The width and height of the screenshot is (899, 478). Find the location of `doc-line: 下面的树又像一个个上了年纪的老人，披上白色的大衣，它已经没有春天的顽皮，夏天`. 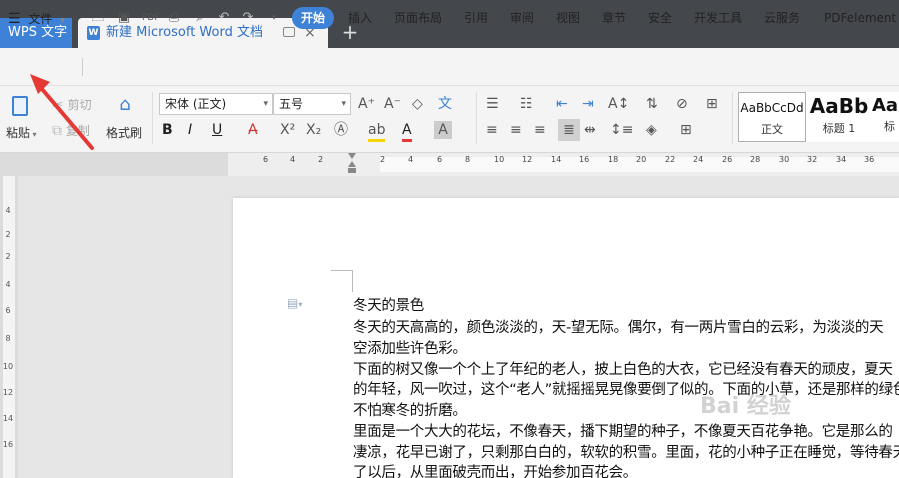

doc-line: 下面的树又像一个个上了年纪的老人，披上白色的大衣，它已经没有春天的顽皮，夏天 is located at coordinates (623, 368).